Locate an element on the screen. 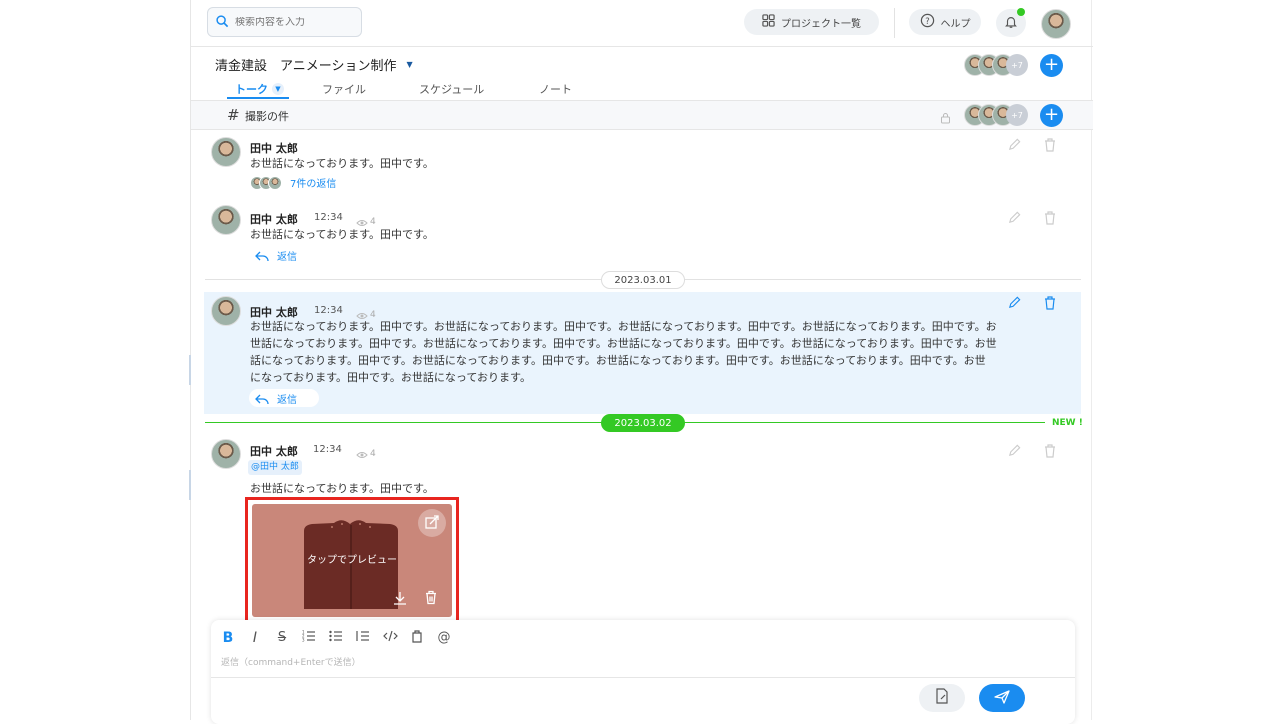 Image resolution: width=1280 pixels, height=724 pixels. channel-members: +7 is located at coordinates (996, 115).